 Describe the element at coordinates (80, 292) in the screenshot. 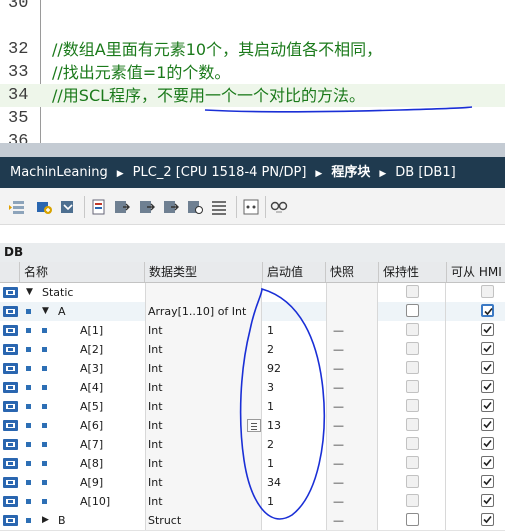

I see `cell-name: ▼ Static` at that location.